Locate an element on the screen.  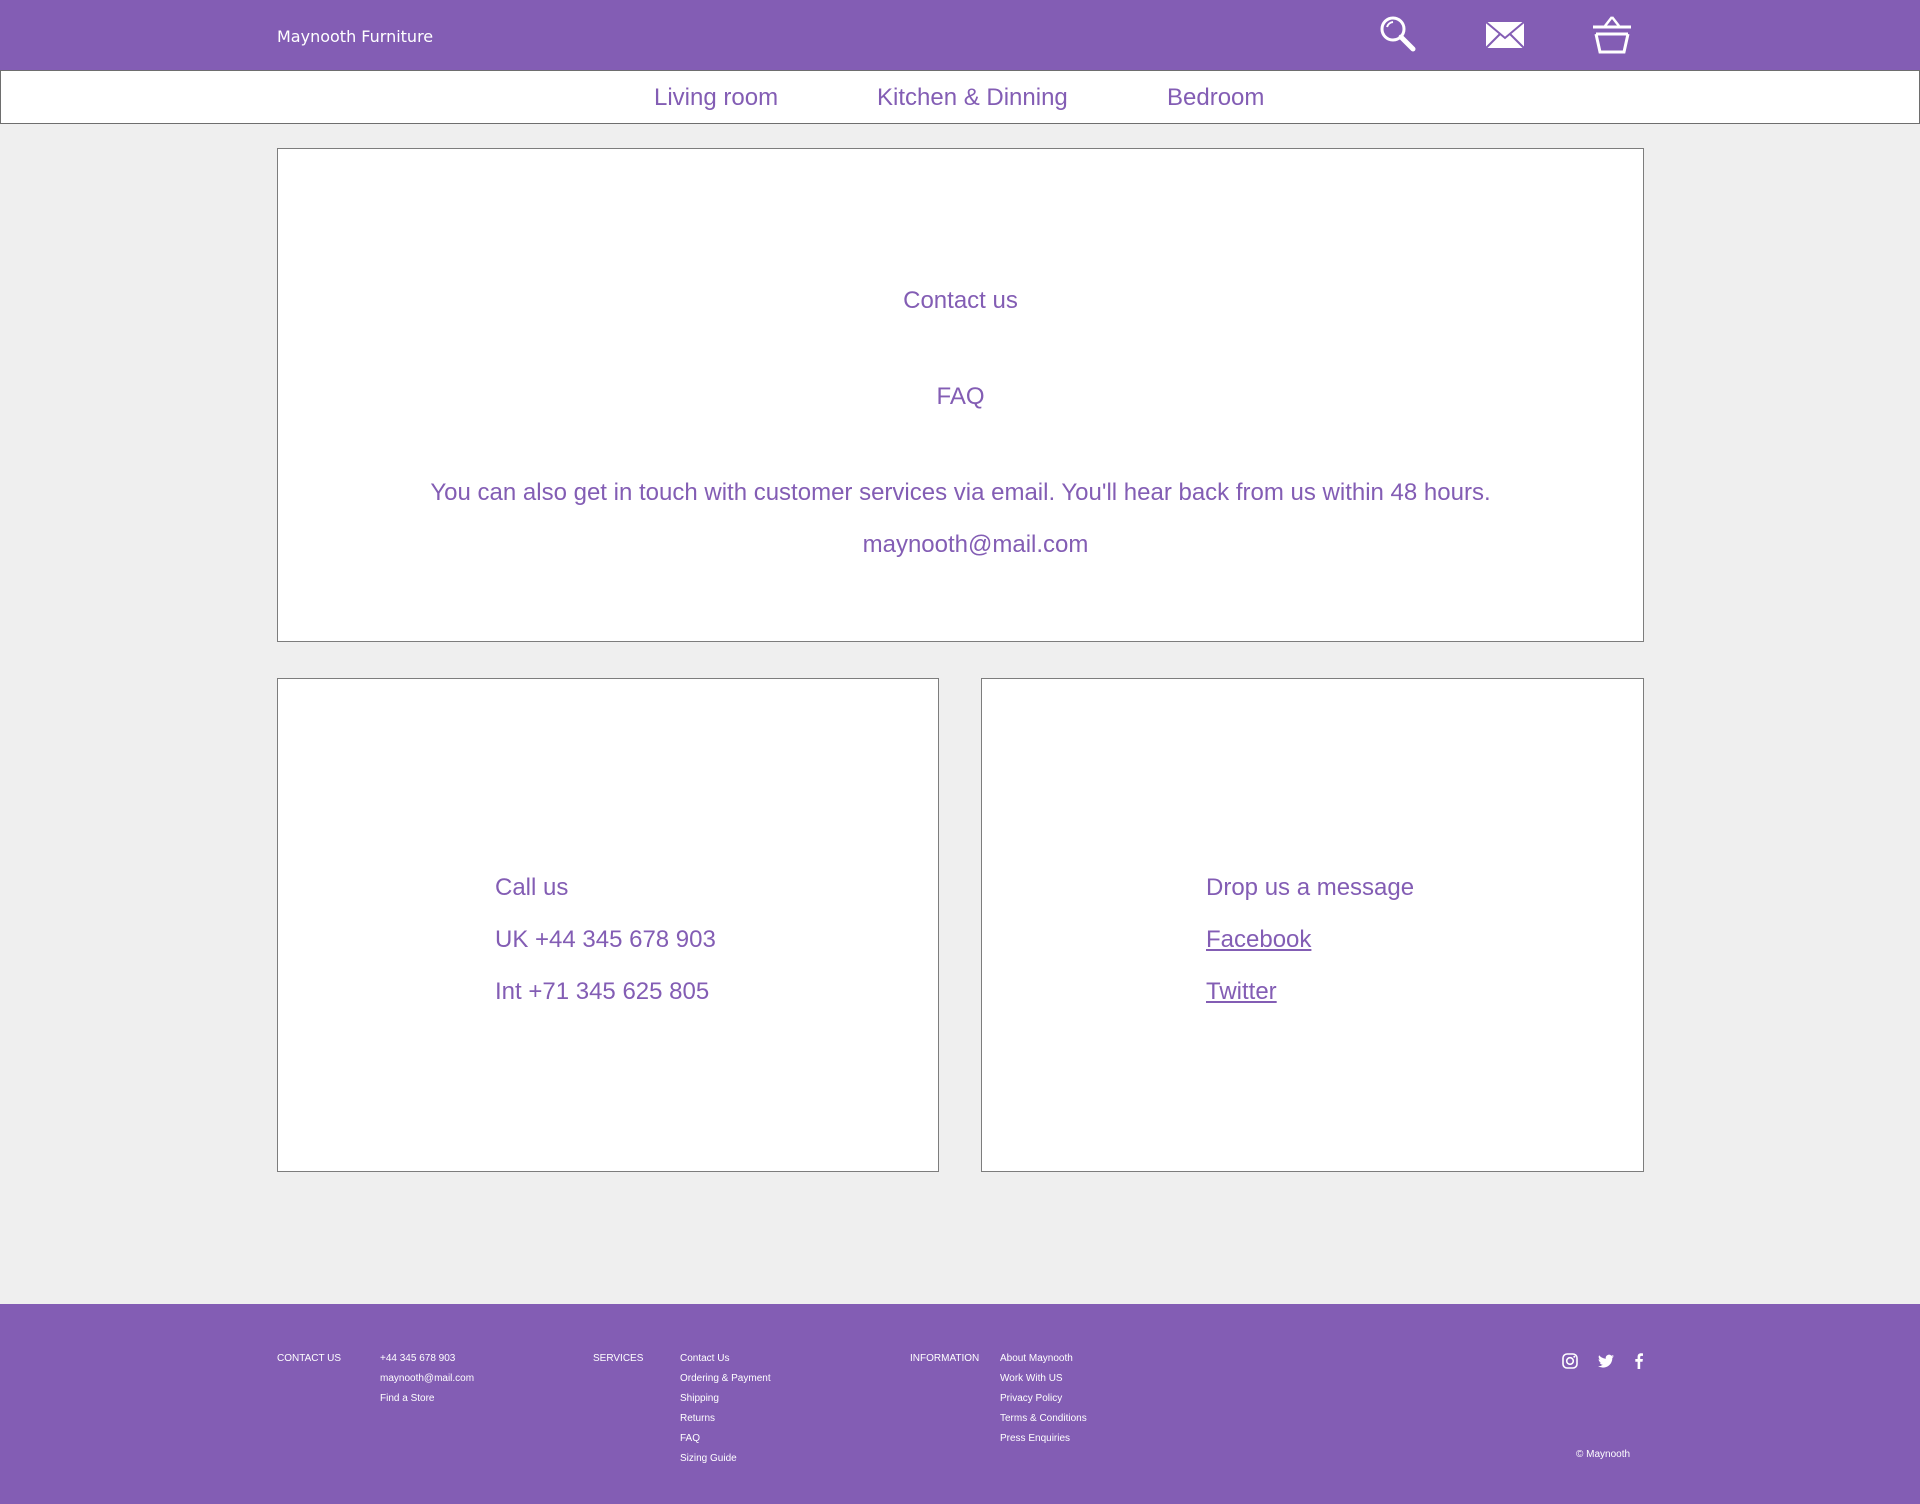
faq-link: FAQ is located at coordinates (960, 397).